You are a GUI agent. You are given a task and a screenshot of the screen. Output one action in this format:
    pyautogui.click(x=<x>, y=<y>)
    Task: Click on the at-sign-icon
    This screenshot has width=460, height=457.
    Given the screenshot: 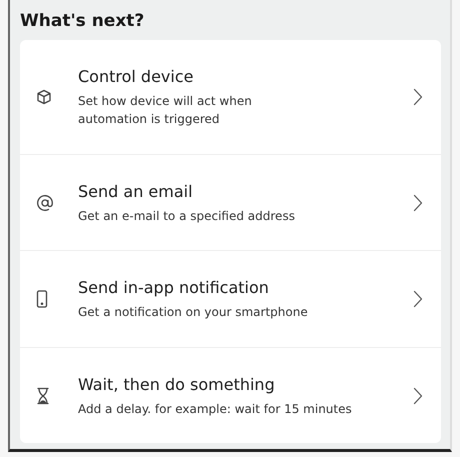 What is the action you would take?
    pyautogui.click(x=45, y=203)
    